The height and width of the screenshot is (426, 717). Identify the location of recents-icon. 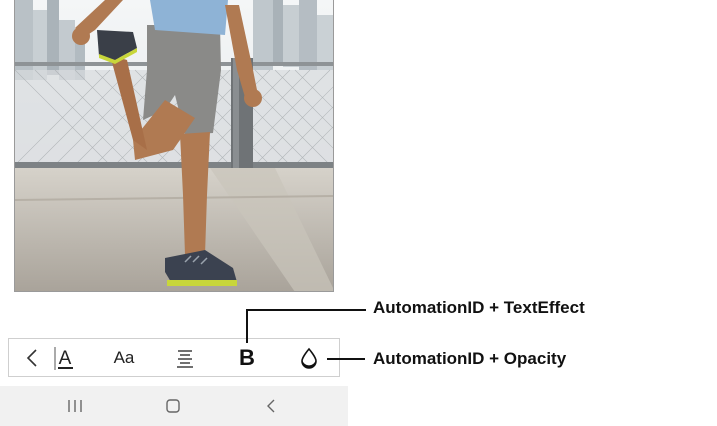
(75, 406).